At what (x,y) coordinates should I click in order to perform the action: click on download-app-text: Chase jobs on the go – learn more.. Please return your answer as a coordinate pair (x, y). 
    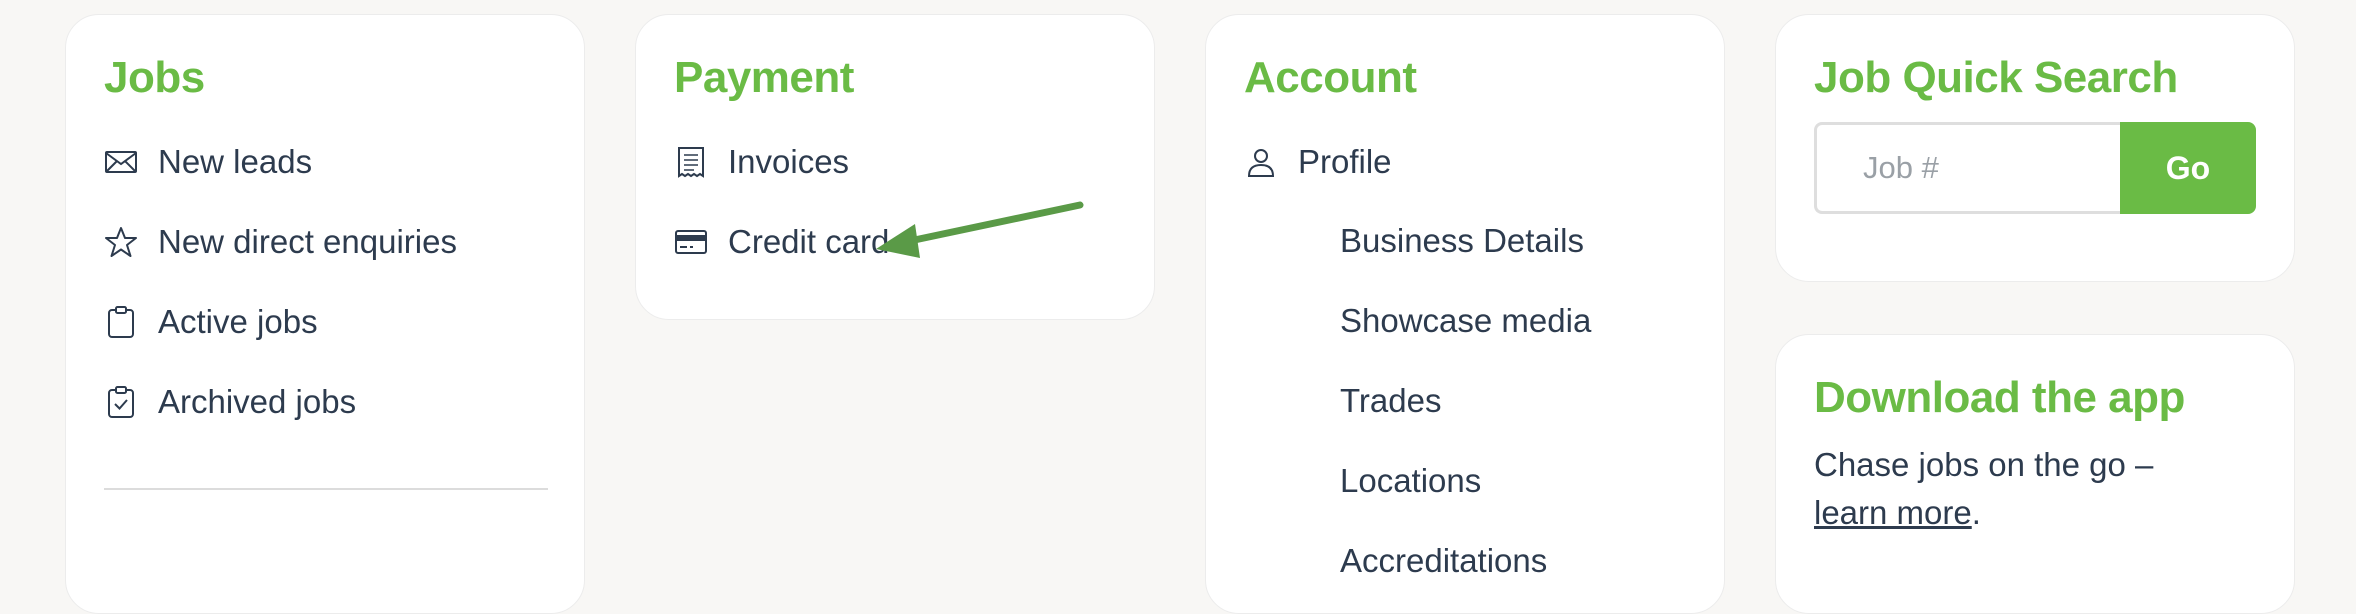
    Looking at the image, I should click on (2024, 489).